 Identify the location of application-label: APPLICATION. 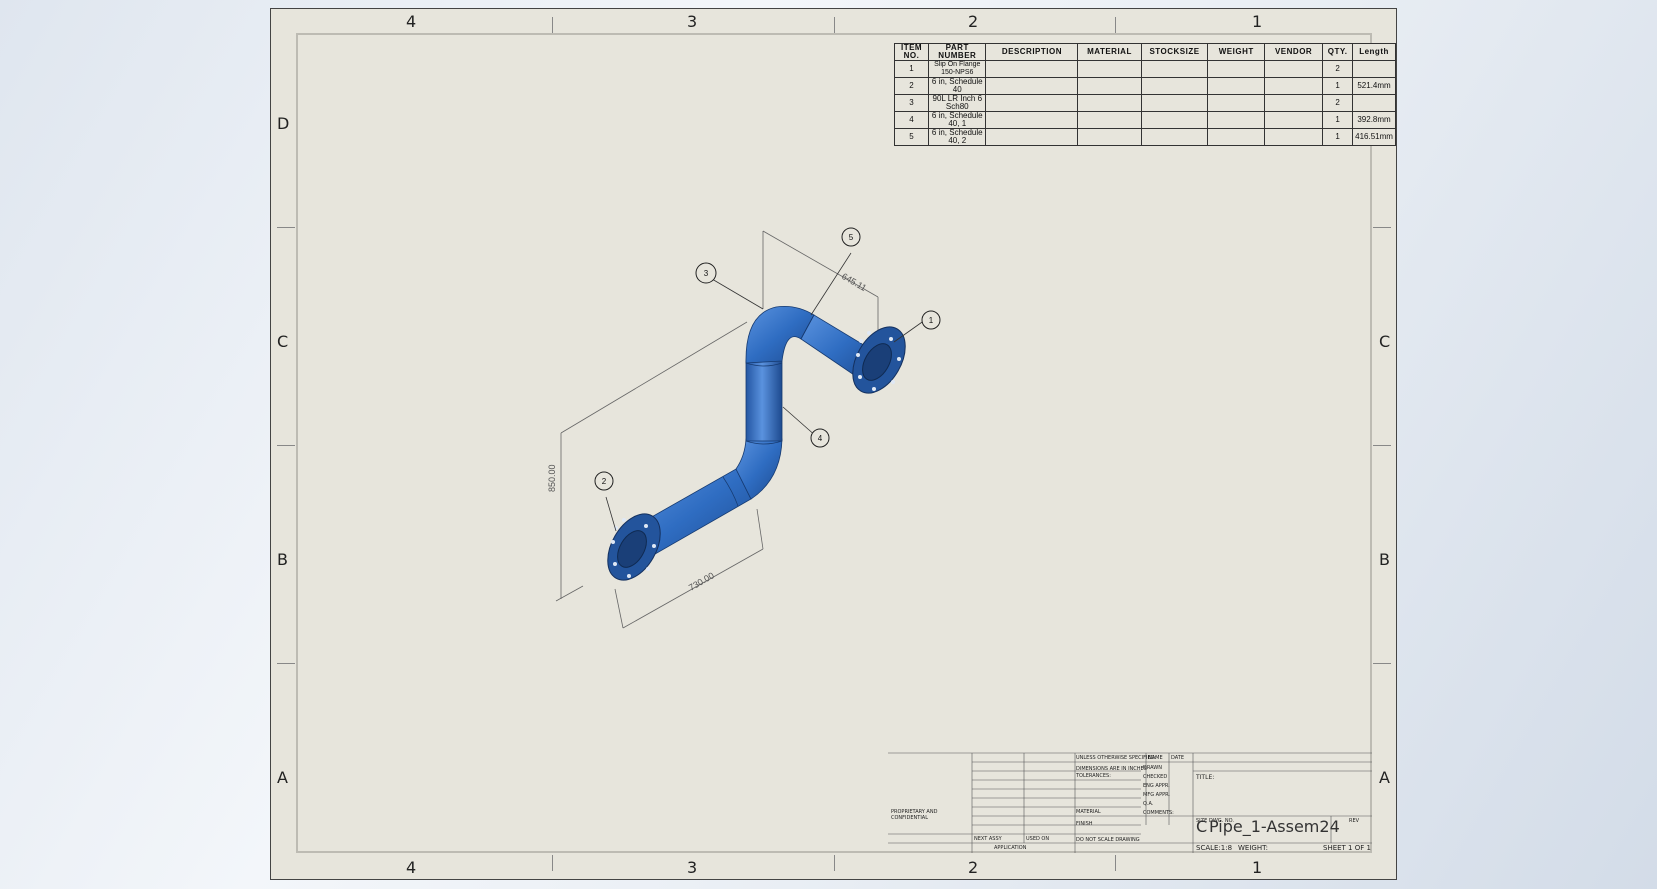
(1010, 848).